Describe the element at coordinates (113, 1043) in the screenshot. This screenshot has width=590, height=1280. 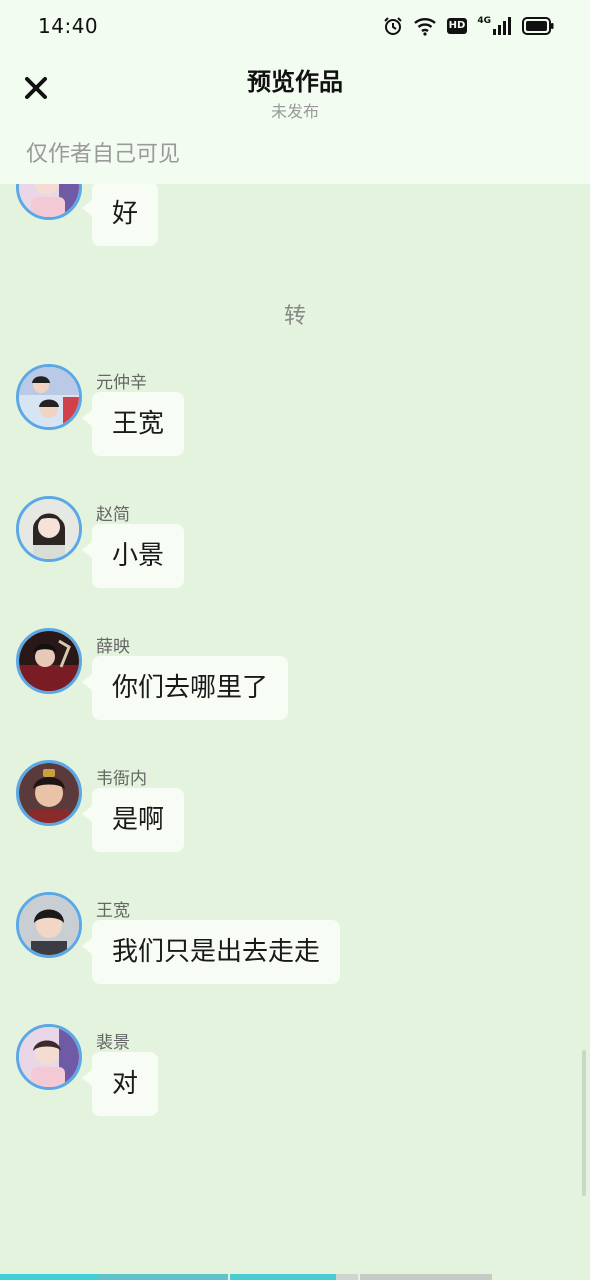
I see `sender-name: 裴景` at that location.